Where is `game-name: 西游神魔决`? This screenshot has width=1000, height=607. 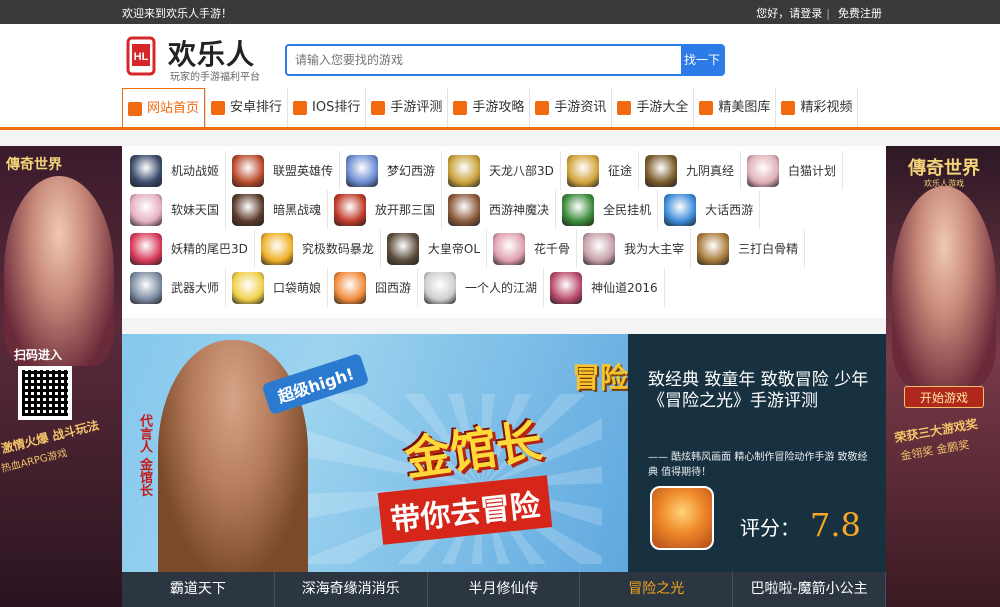 game-name: 西游神魔决 is located at coordinates (519, 209).